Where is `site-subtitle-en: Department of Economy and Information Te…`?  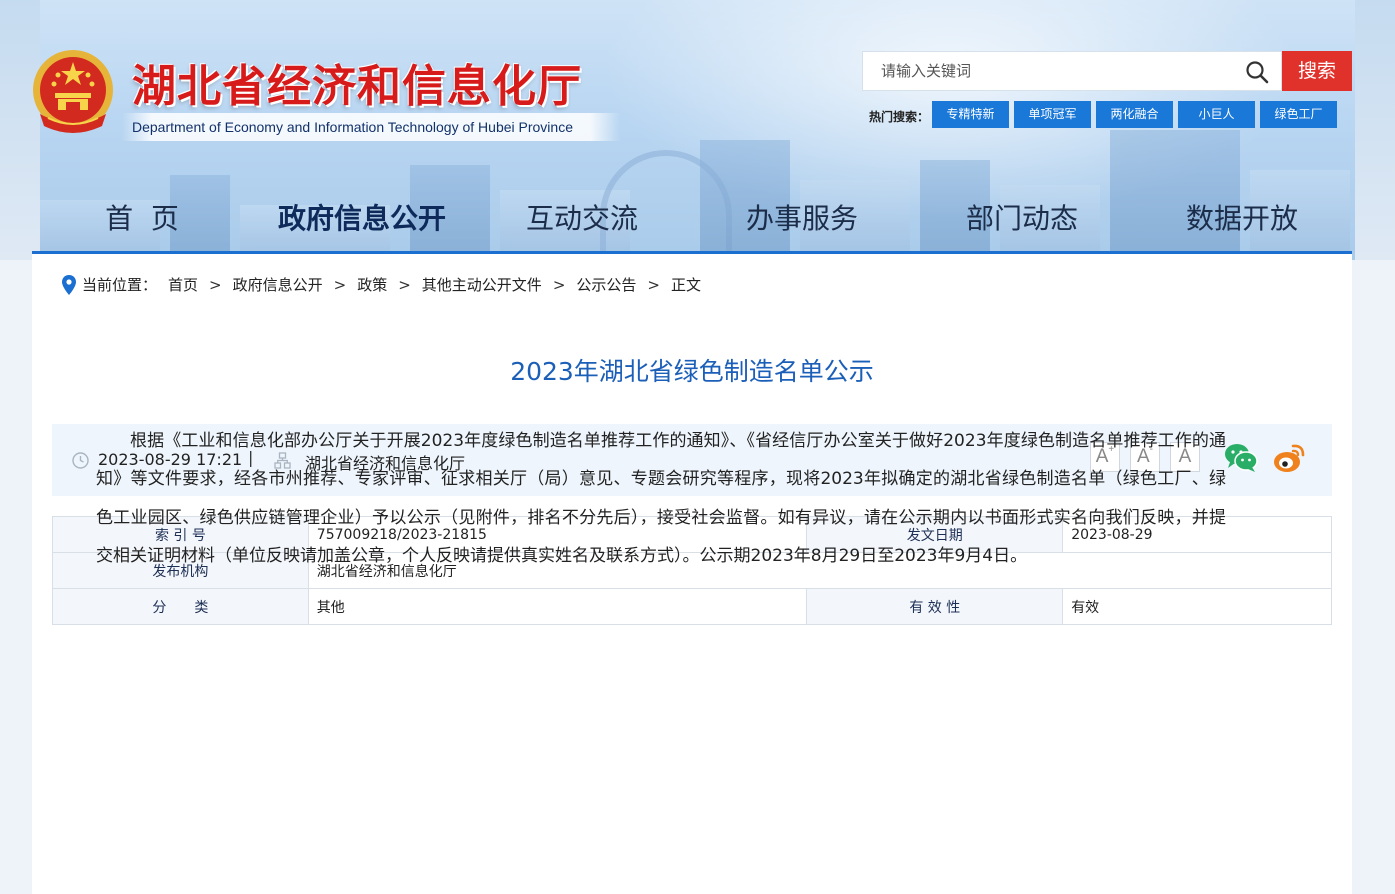
site-subtitle-en: Department of Economy and Information Te… is located at coordinates (371, 127).